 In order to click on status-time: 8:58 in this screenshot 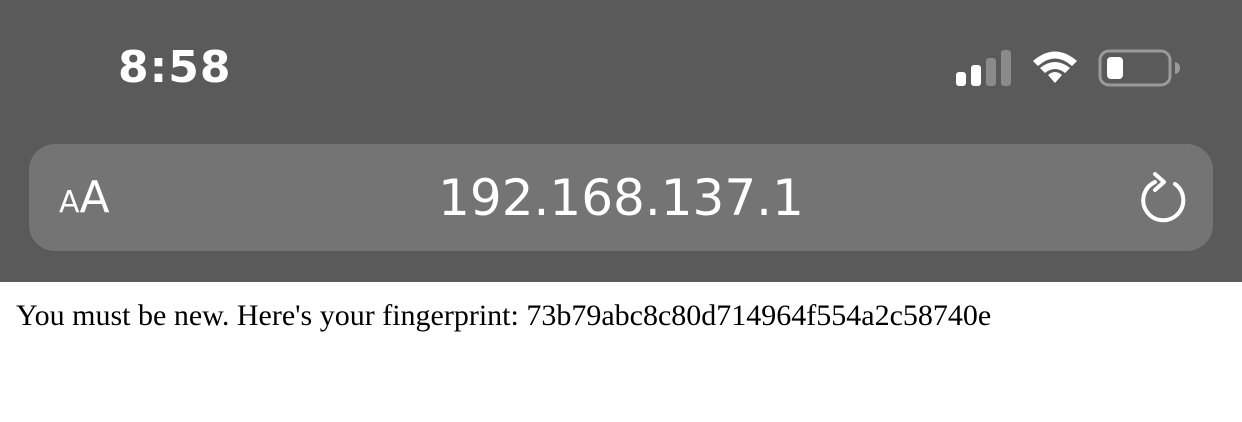, I will do `click(175, 67)`.